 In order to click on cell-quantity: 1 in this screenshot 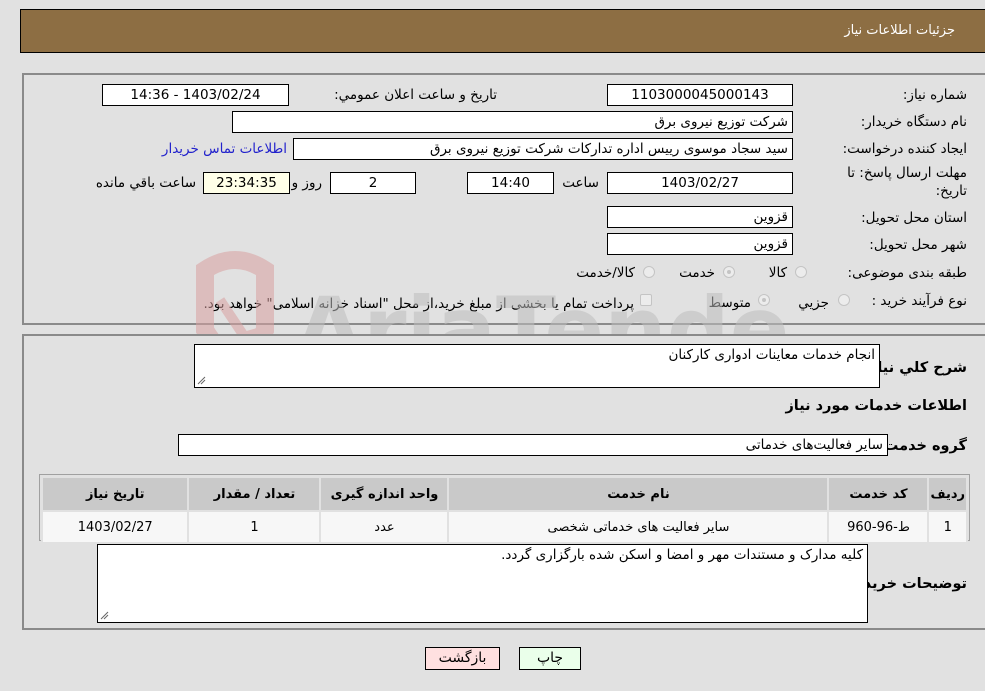, I will do `click(254, 527)`.